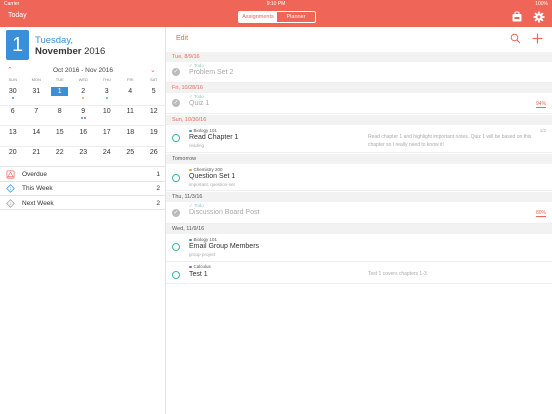 The width and height of the screenshot is (552, 414). What do you see at coordinates (13, 115) in the screenshot?
I see `calendar-day: 6` at bounding box center [13, 115].